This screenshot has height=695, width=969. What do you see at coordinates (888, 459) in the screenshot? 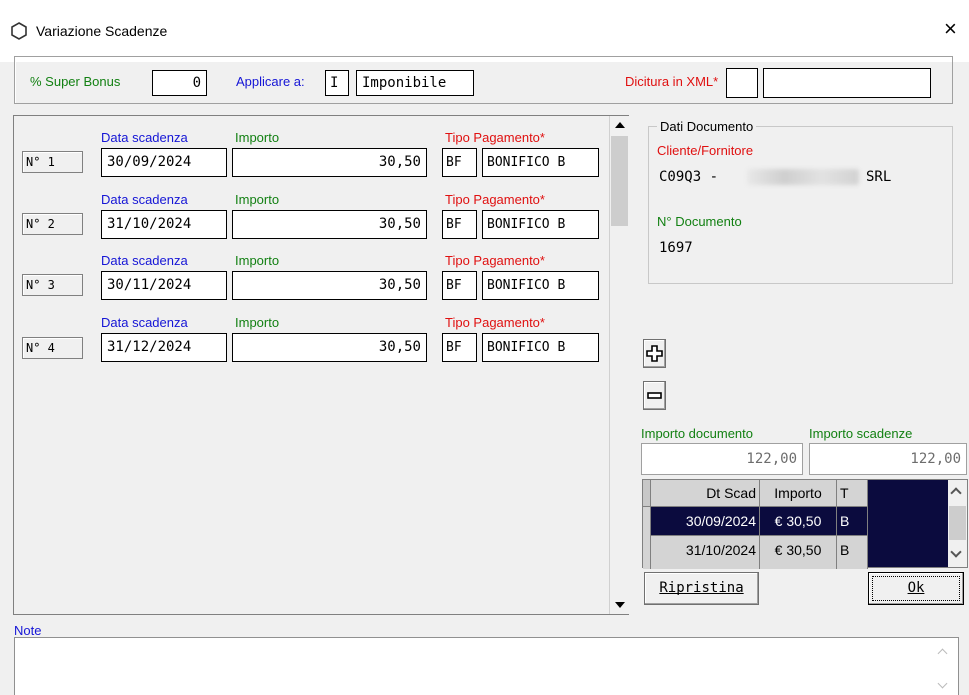
I see `importo-scadenze-value: 122,00` at bounding box center [888, 459].